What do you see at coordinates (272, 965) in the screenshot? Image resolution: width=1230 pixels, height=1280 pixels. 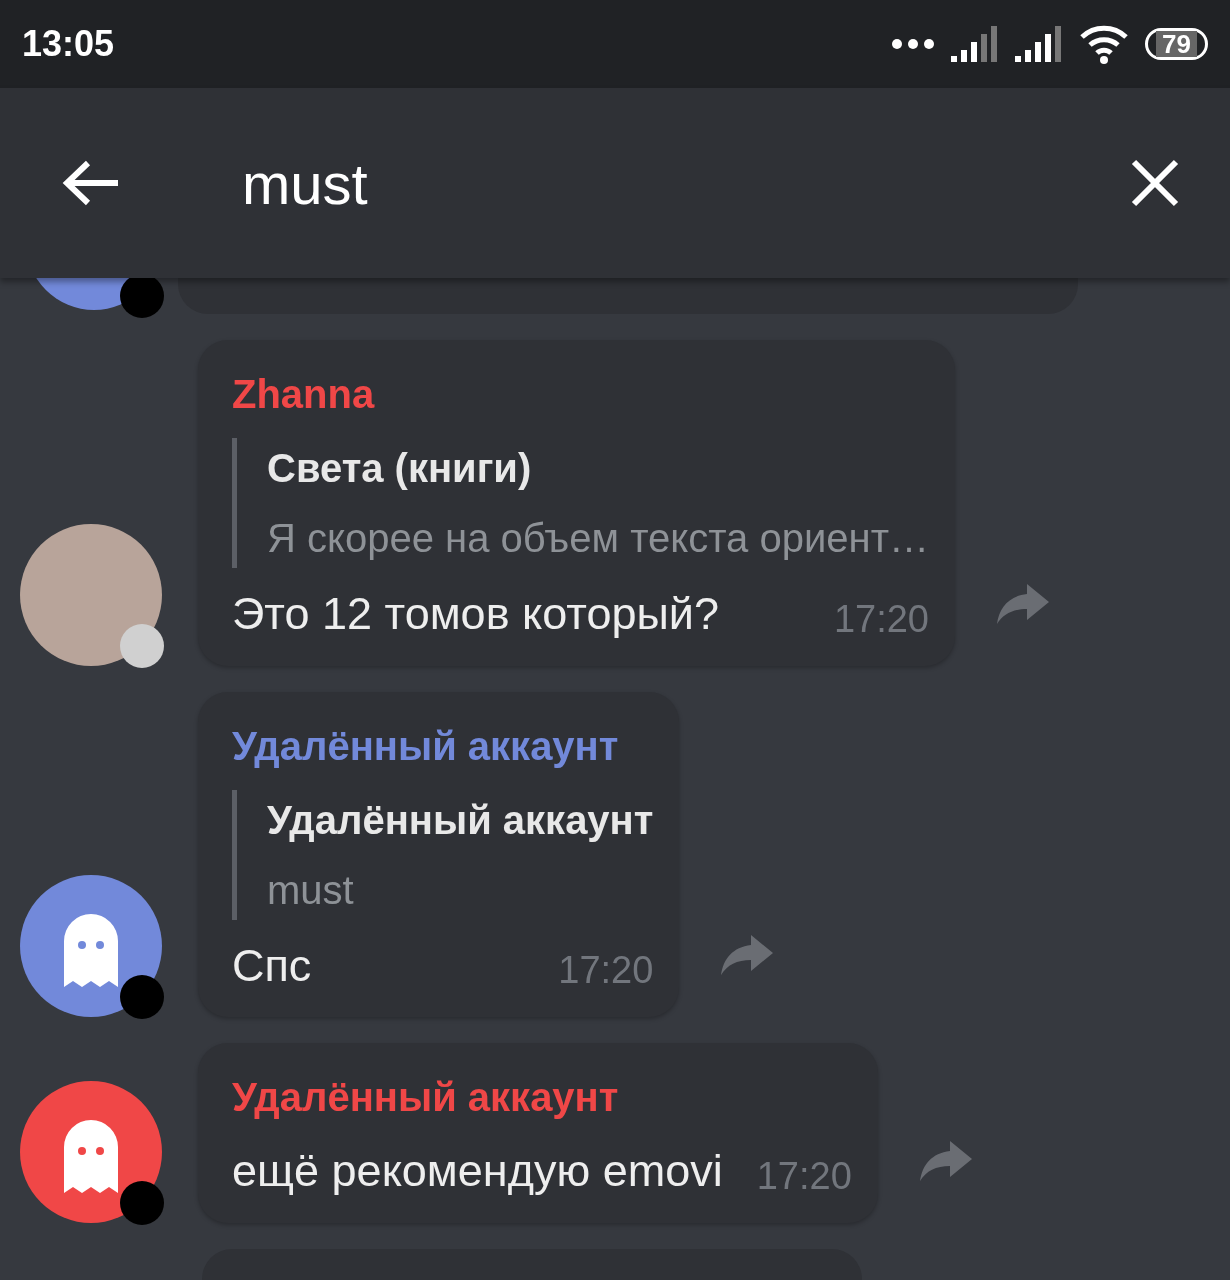 I see `message-text: Спс` at bounding box center [272, 965].